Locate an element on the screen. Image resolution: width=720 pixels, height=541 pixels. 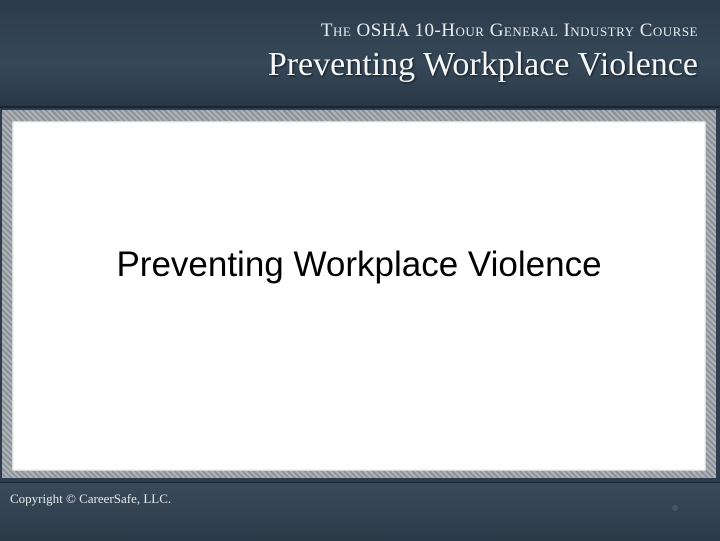
copyright-text: Copyright © CareerSafe, LLC. is located at coordinates (91, 498).